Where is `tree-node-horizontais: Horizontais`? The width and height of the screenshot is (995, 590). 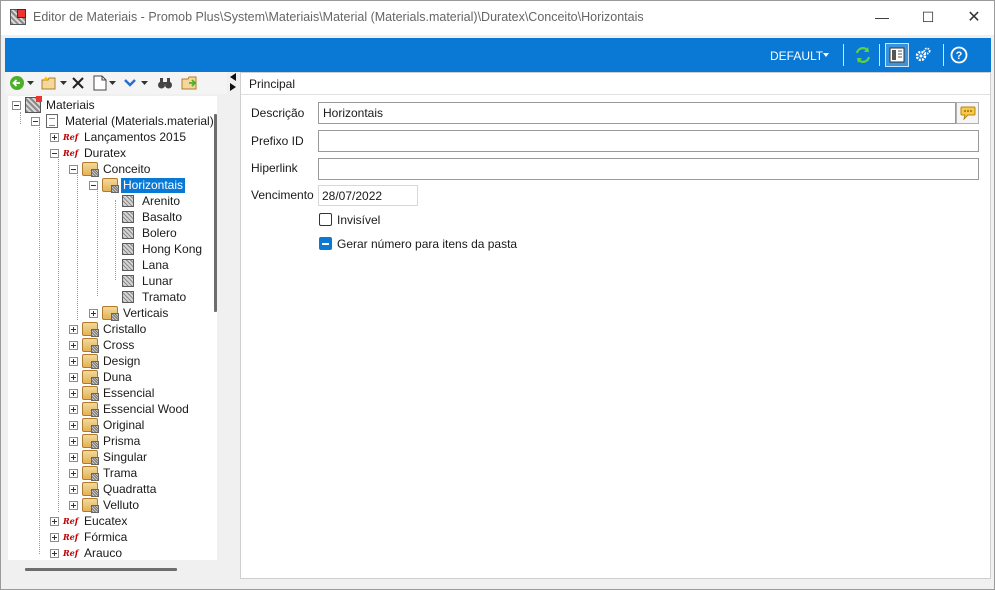
tree-node-horizontais: Horizontais is located at coordinates (137, 185).